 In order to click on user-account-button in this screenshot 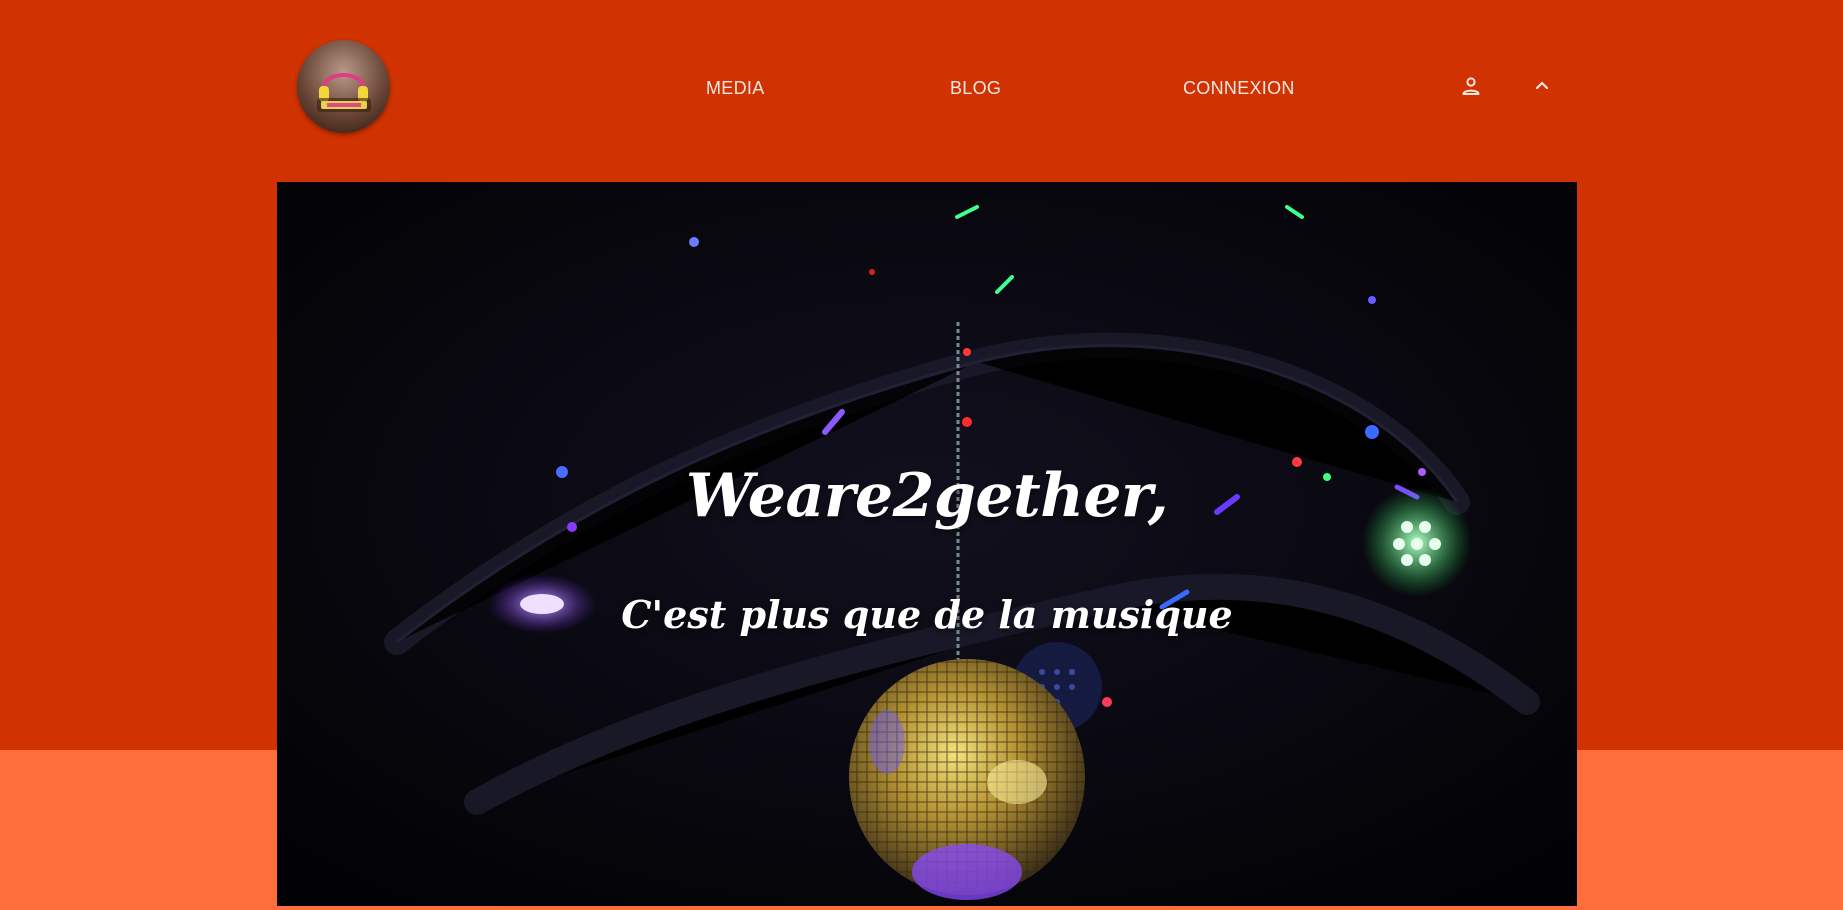, I will do `click(1471, 86)`.